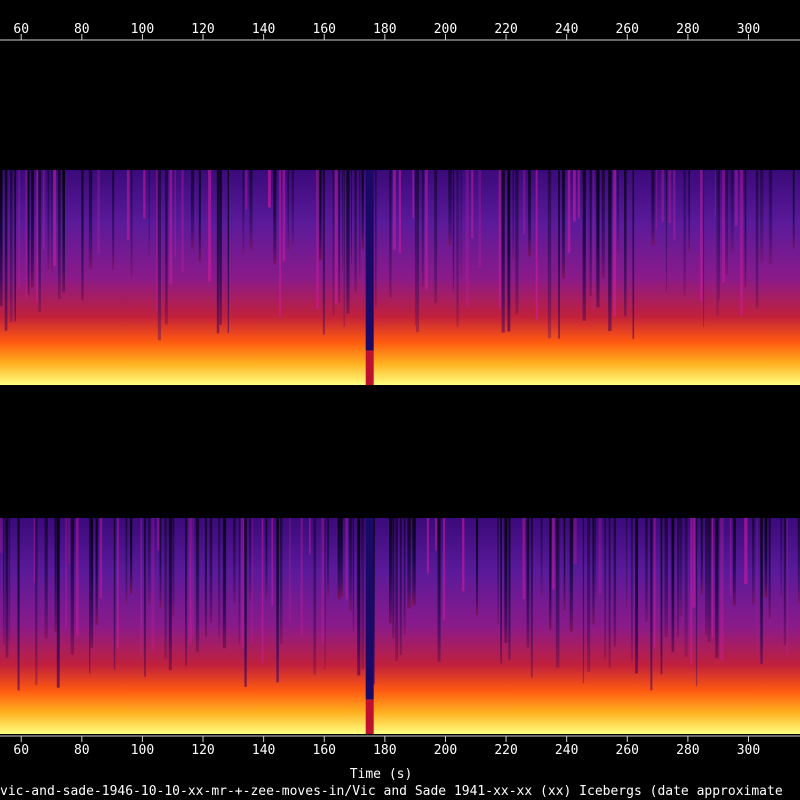  I want to click on top-tick-label: 100, so click(142, 29).